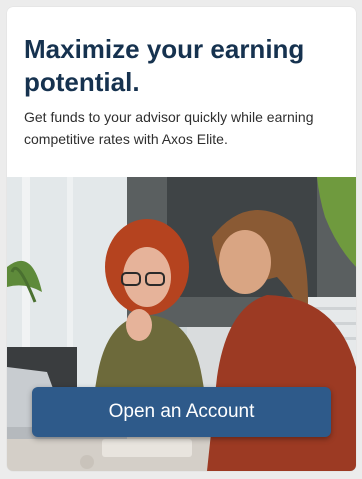 The width and height of the screenshot is (362, 479). I want to click on open-account-button: Open an Account, so click(181, 412).